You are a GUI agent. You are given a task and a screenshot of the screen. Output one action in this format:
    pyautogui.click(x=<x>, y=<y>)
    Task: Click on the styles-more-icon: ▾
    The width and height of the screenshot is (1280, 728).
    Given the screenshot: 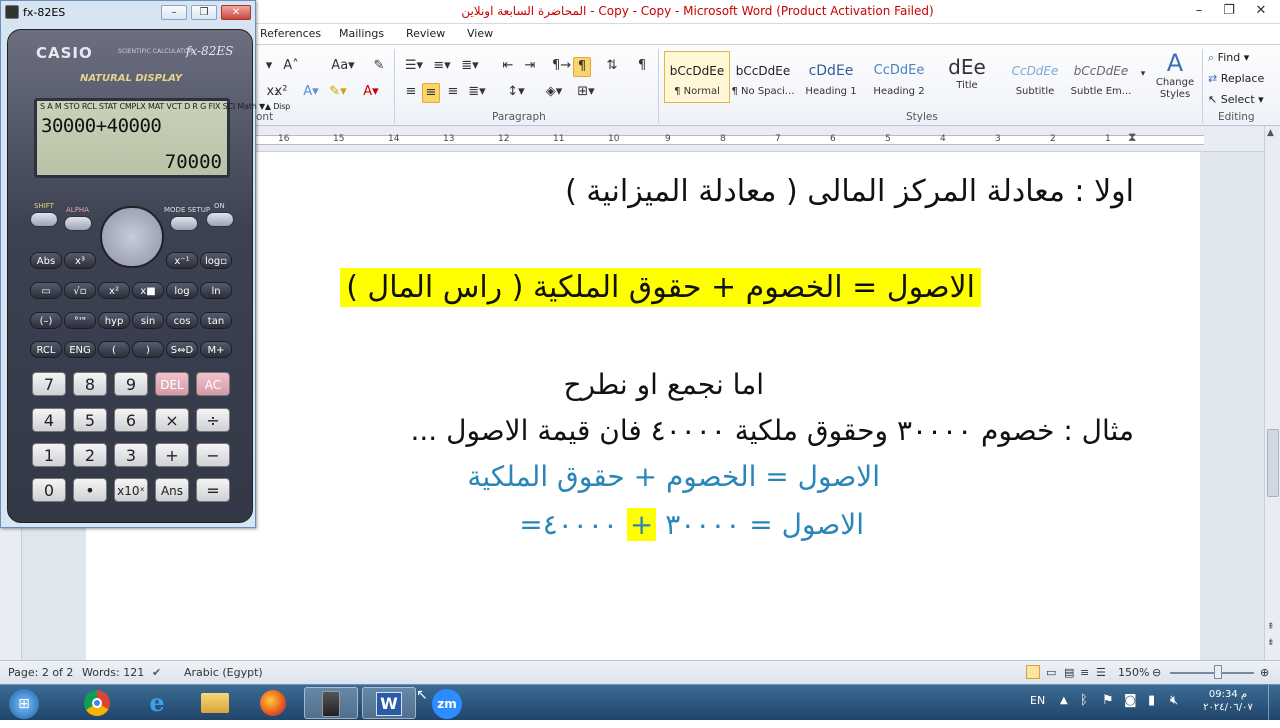 What is the action you would take?
    pyautogui.click(x=1143, y=75)
    